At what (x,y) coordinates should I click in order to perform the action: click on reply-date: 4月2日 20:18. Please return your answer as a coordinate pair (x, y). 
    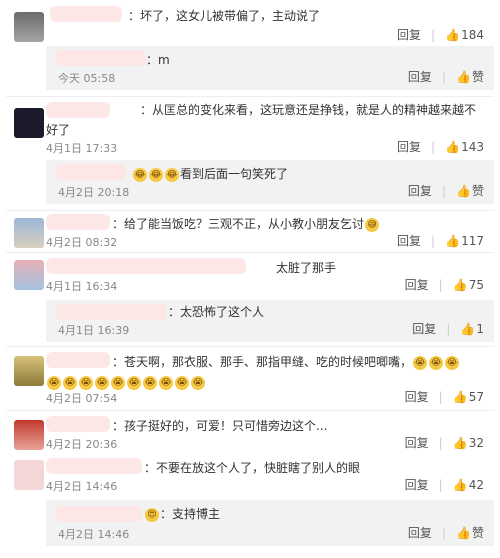
    Looking at the image, I should click on (94, 192).